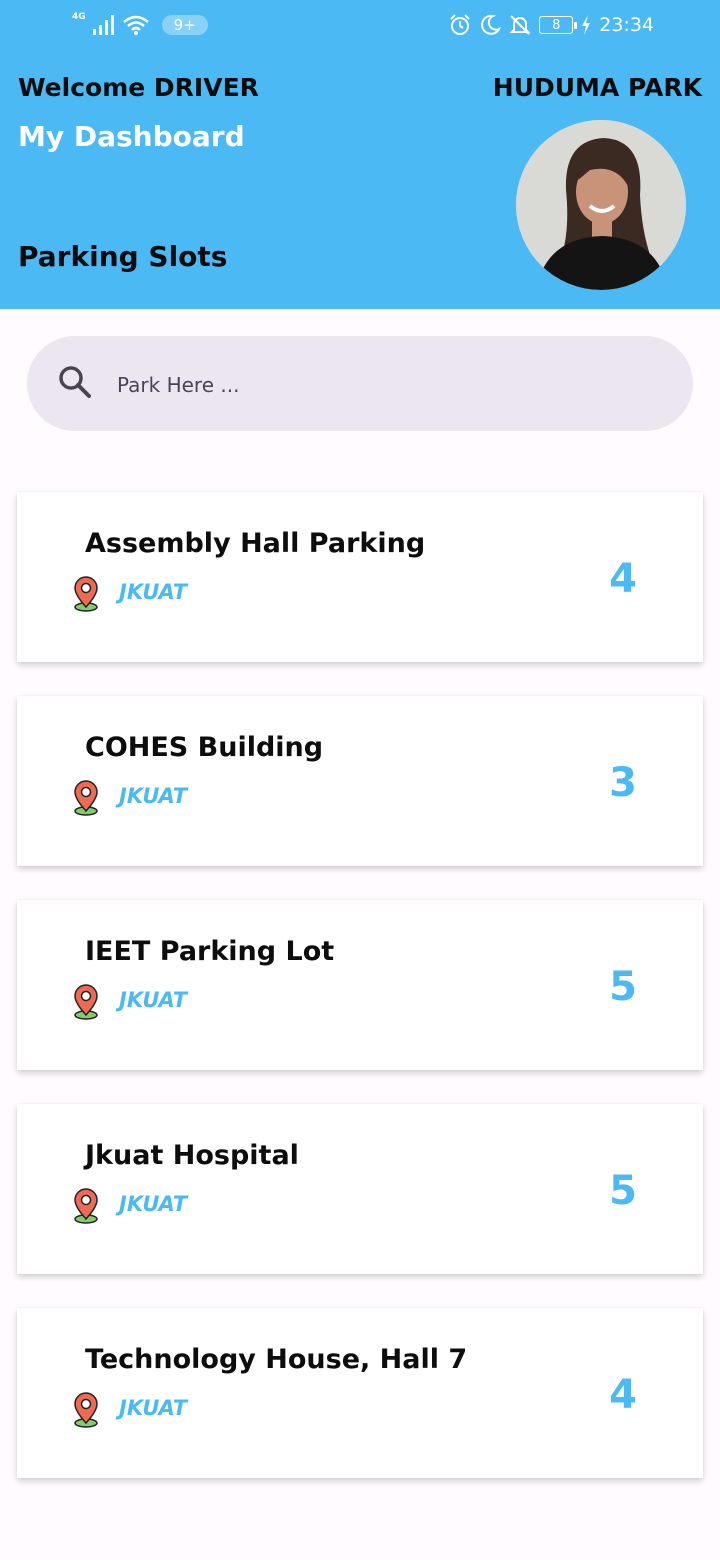 Image resolution: width=720 pixels, height=1560 pixels. Describe the element at coordinates (204, 747) in the screenshot. I see `parking-name: COHES Building` at that location.